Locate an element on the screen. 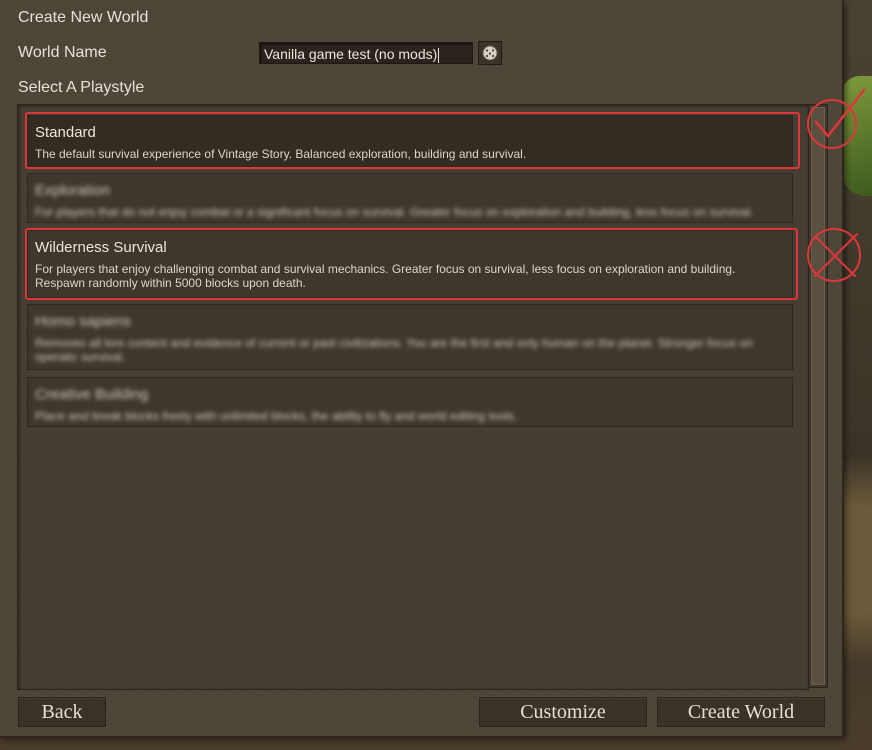  dice-icon is located at coordinates (490, 53).